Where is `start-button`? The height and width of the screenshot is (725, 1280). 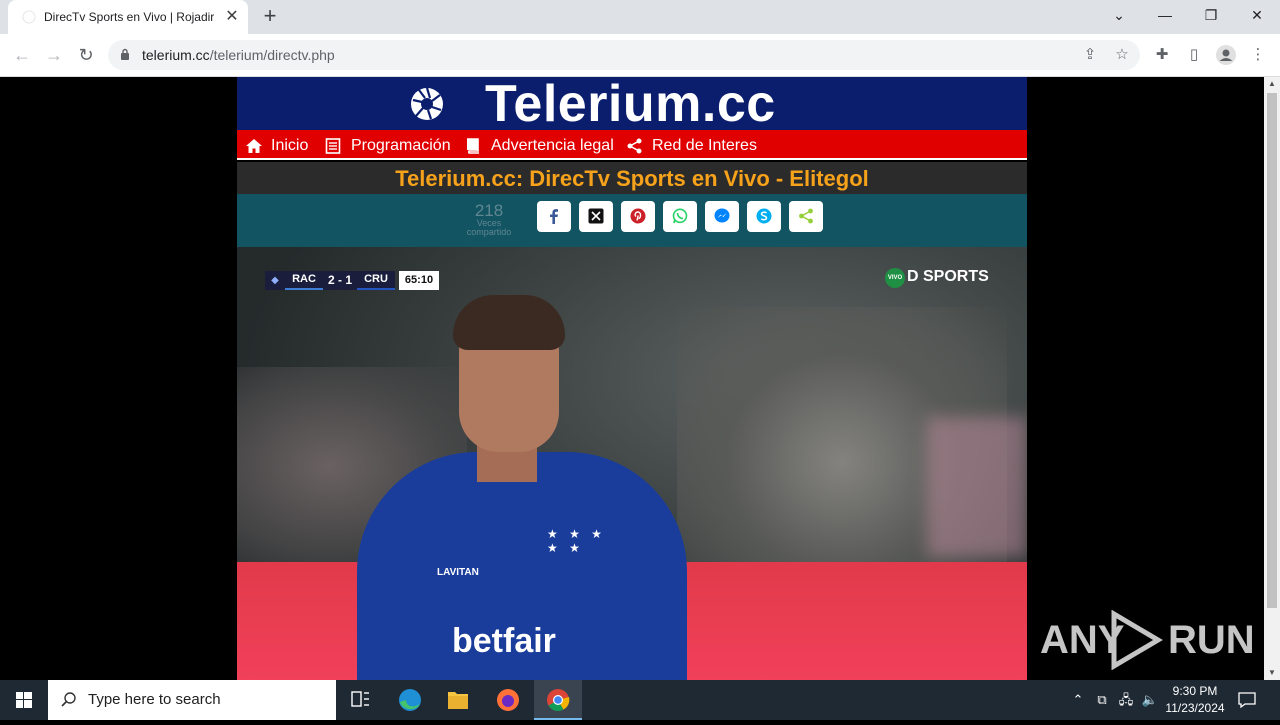
start-button is located at coordinates (24, 700).